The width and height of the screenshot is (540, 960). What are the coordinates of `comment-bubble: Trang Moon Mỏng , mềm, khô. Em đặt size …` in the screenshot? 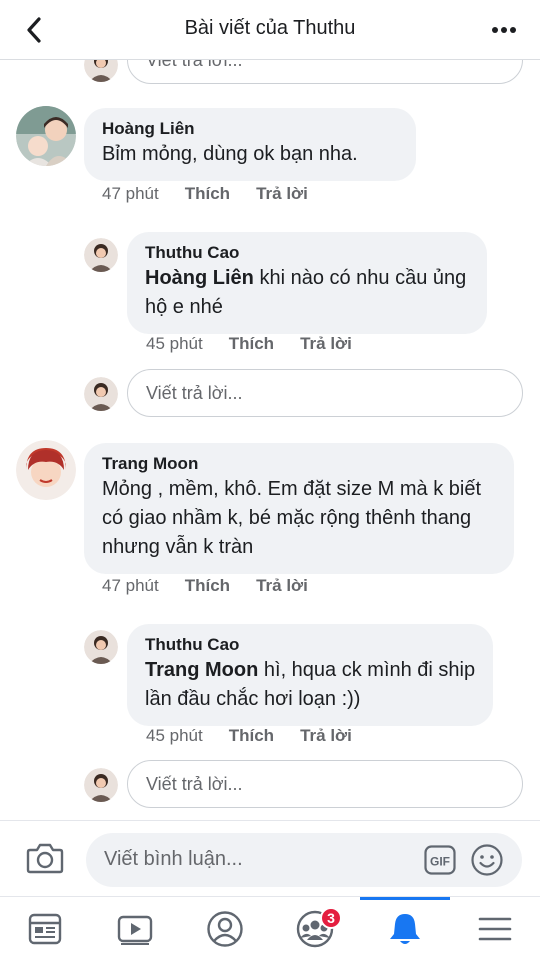 It's located at (299, 508).